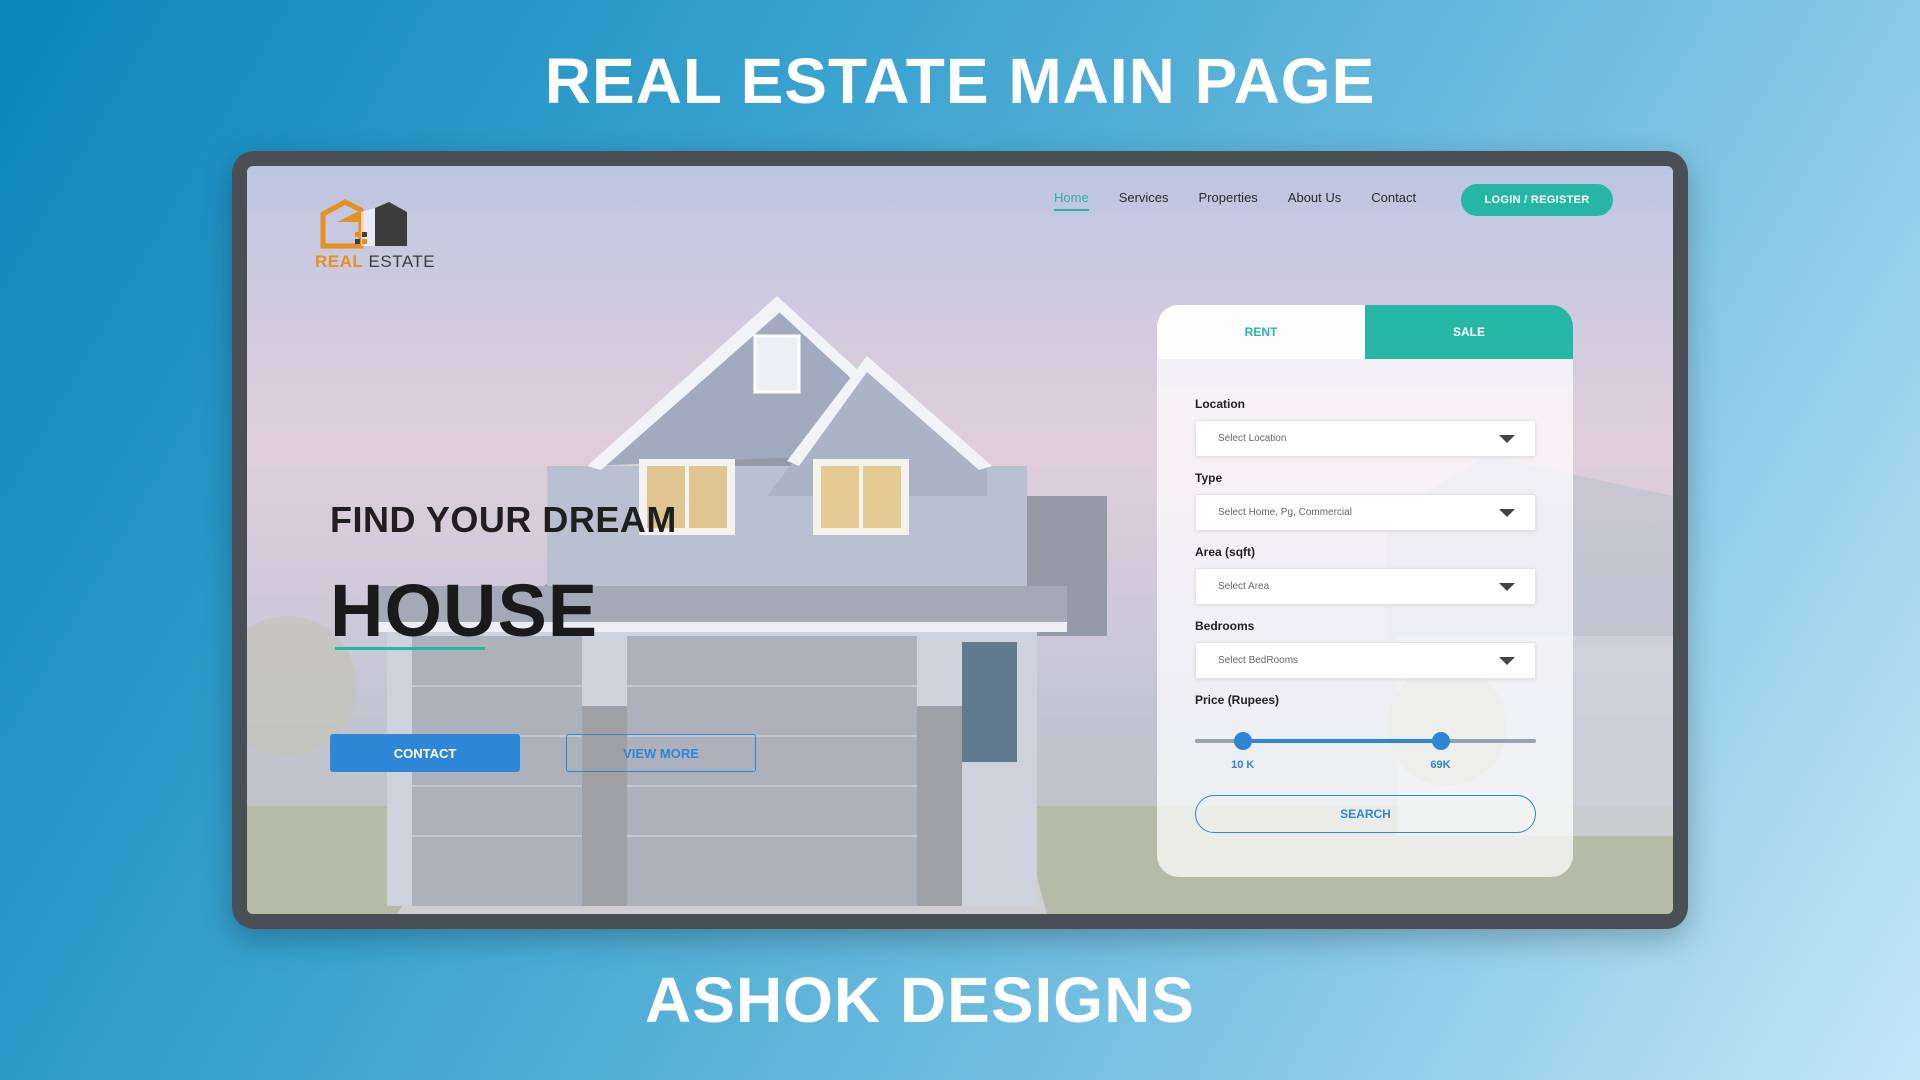 The image size is (1920, 1080). What do you see at coordinates (1243, 765) in the screenshot?
I see `price-min-label: 10 K` at bounding box center [1243, 765].